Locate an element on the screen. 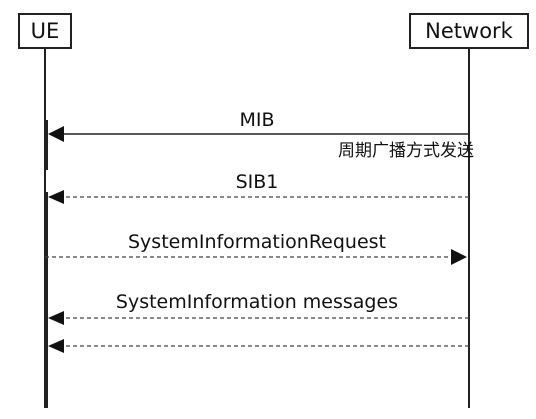 Image resolution: width=536 pixels, height=419 pixels. message-sib1-arrowhead is located at coordinates (56, 197).